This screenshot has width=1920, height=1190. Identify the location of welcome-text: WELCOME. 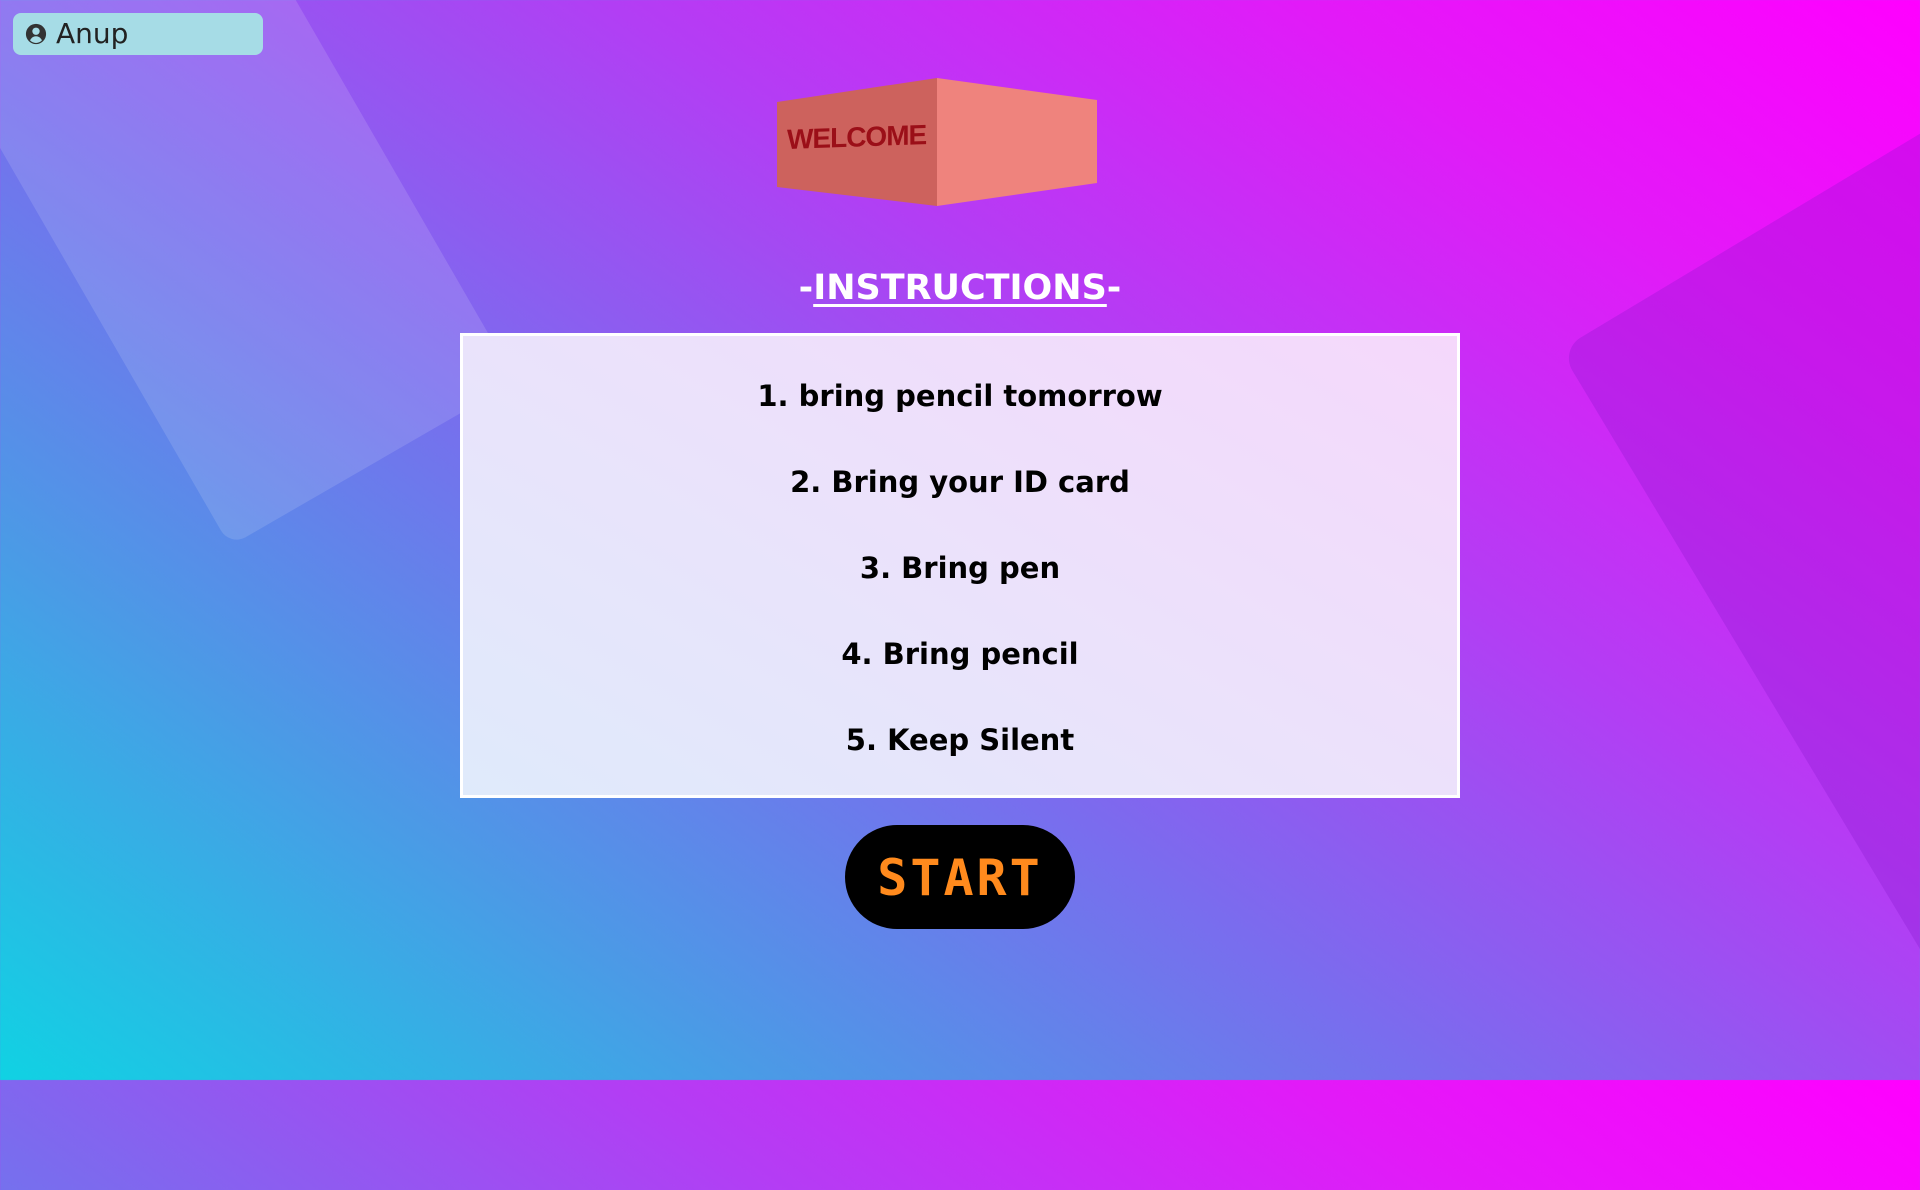
(857, 137).